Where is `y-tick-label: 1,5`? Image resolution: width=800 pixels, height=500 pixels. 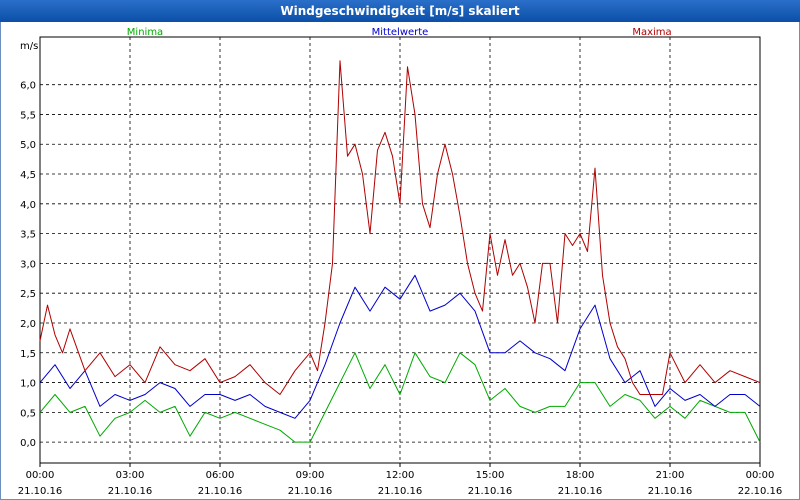
y-tick-label: 1,5 is located at coordinates (28, 354).